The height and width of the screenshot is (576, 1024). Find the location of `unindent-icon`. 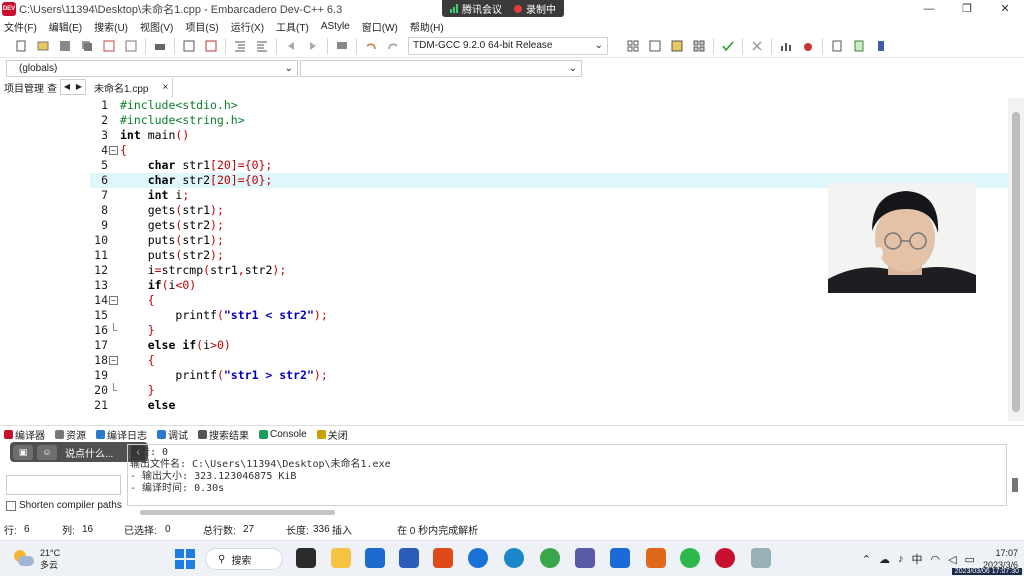

unindent-icon is located at coordinates (262, 46).